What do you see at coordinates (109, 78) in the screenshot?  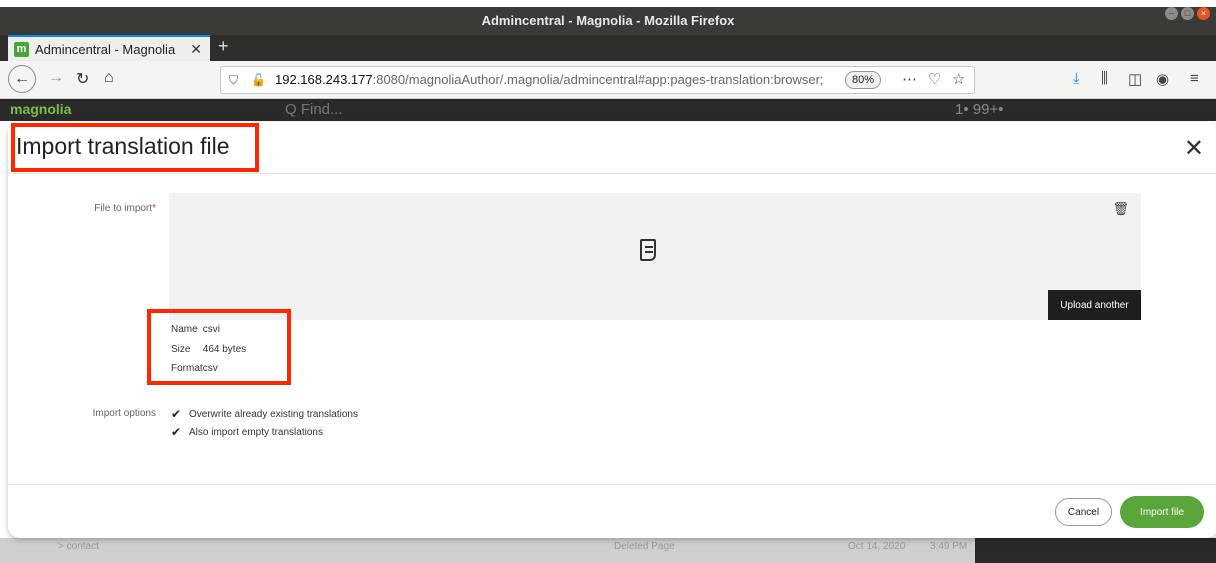 I see `home-icon: ⌂` at bounding box center [109, 78].